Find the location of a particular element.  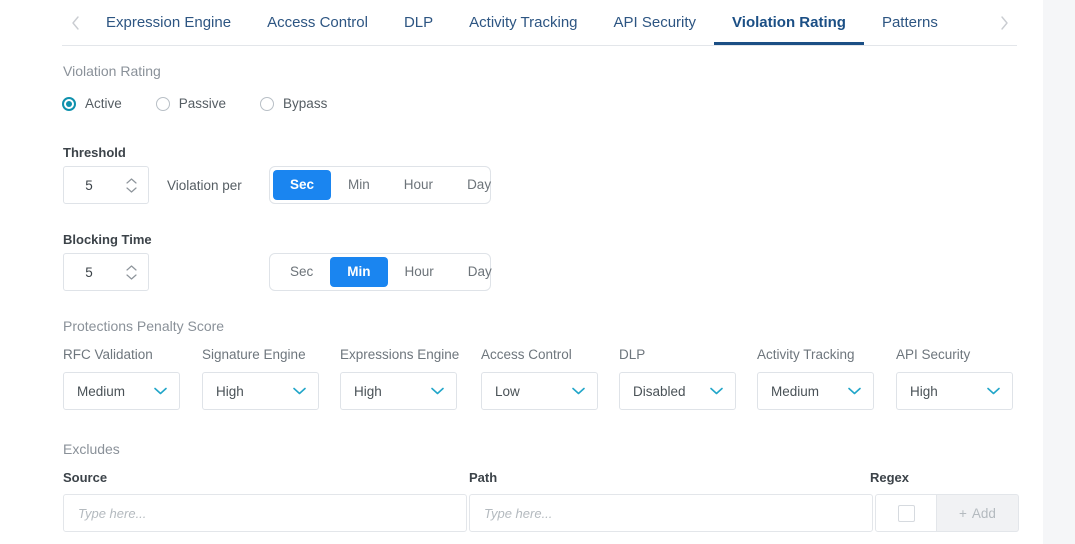

radio-passive: Passive is located at coordinates (191, 103).